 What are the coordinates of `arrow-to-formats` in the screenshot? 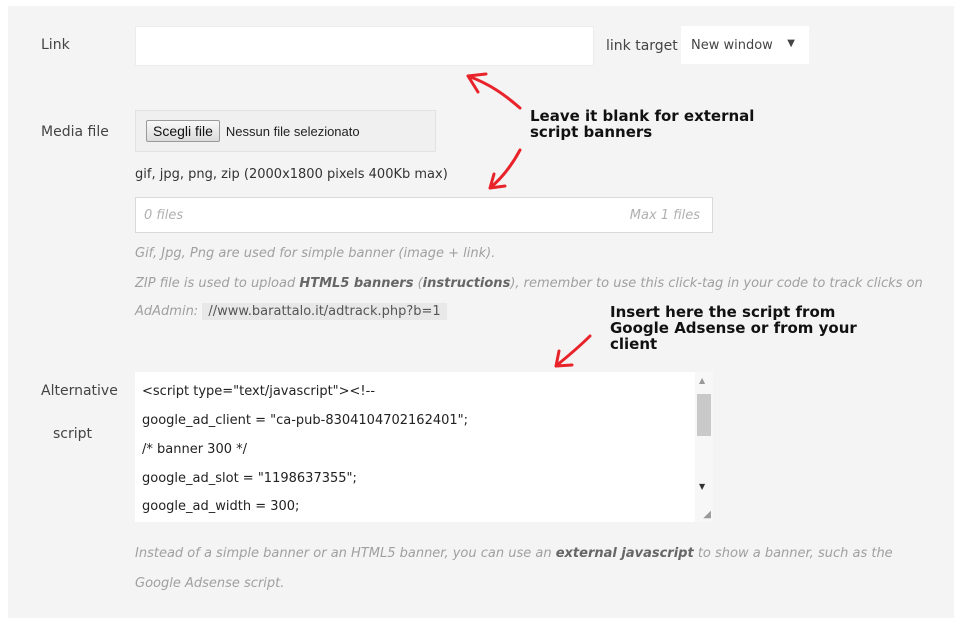 It's located at (505, 169).